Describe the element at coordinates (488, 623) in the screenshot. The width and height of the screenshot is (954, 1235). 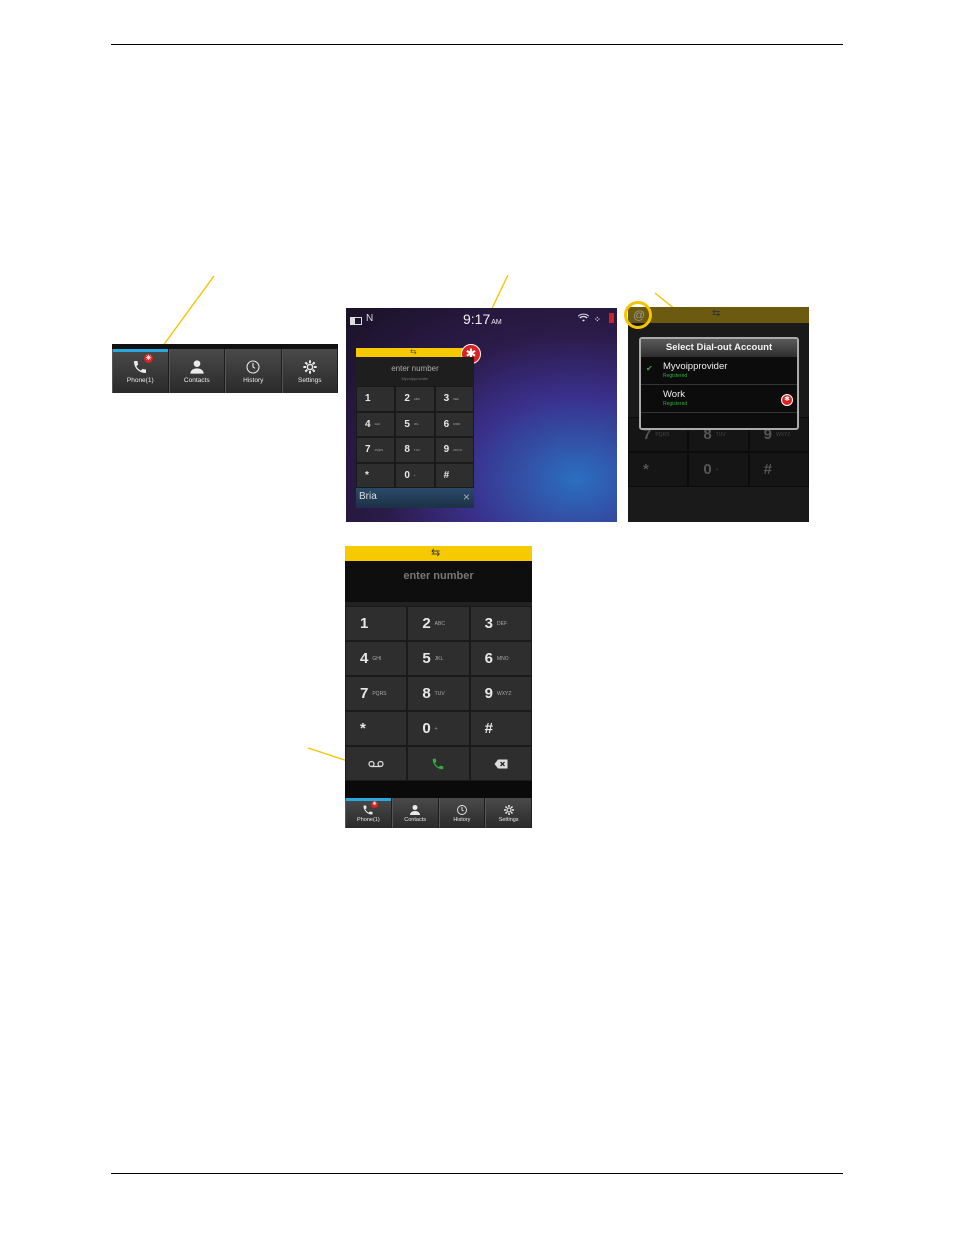
I see `key-digit: 3` at that location.